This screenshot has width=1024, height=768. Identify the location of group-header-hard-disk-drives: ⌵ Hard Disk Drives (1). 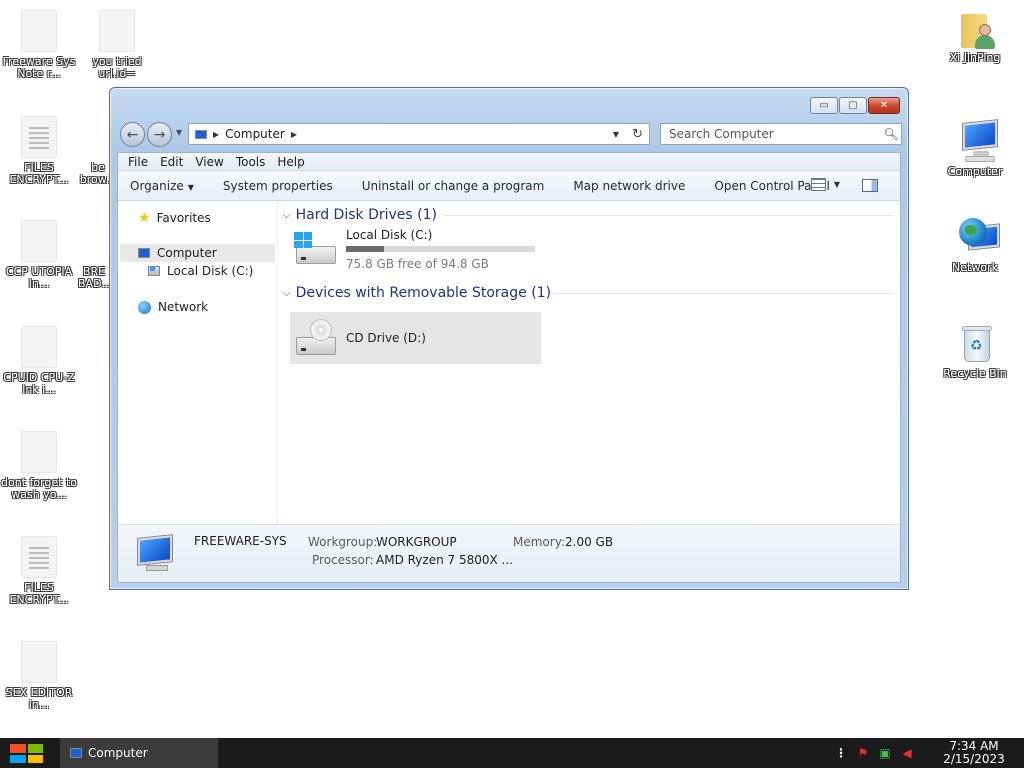
(588, 215).